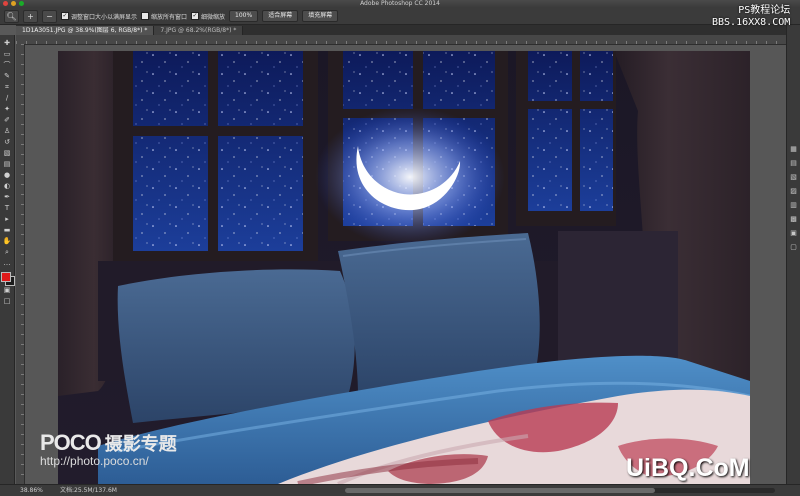 Image resolution: width=800 pixels, height=496 pixels. Describe the element at coordinates (213, 17) in the screenshot. I see `checkbox-label: 细微缩放` at that location.